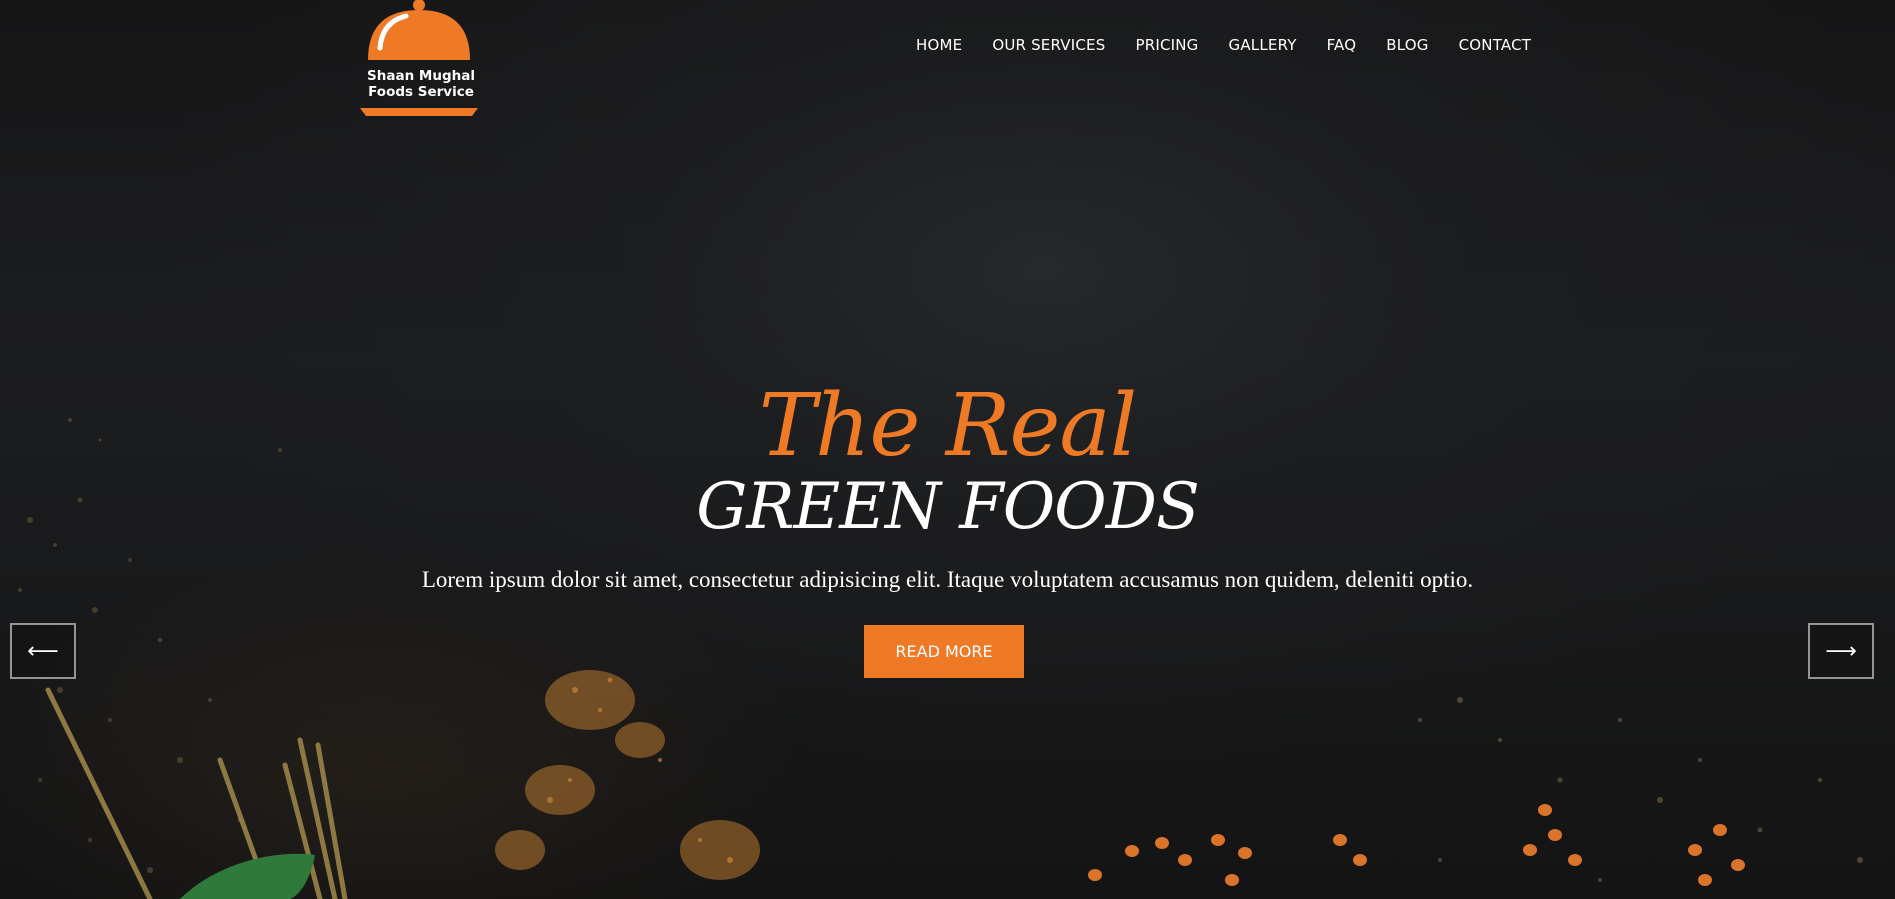 This screenshot has width=1895, height=899. Describe the element at coordinates (1342, 45) in the screenshot. I see `nav-item-faq: FAQ` at that location.